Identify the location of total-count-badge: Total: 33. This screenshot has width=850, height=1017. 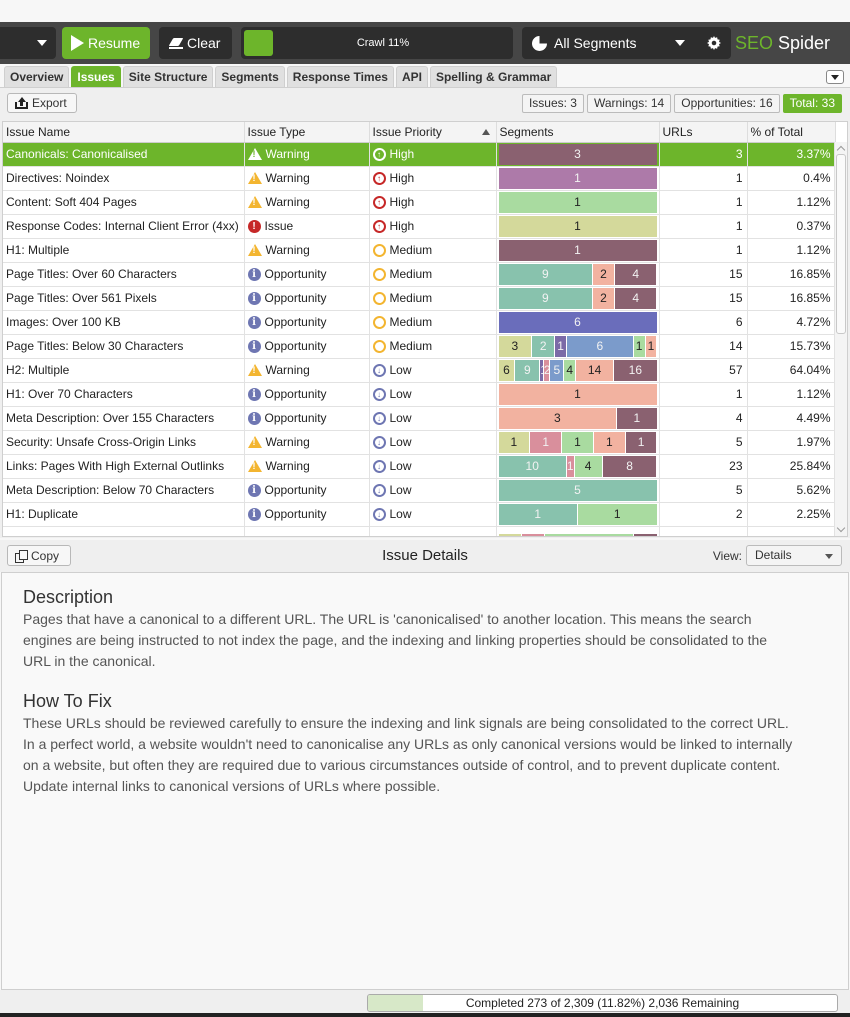
(812, 103).